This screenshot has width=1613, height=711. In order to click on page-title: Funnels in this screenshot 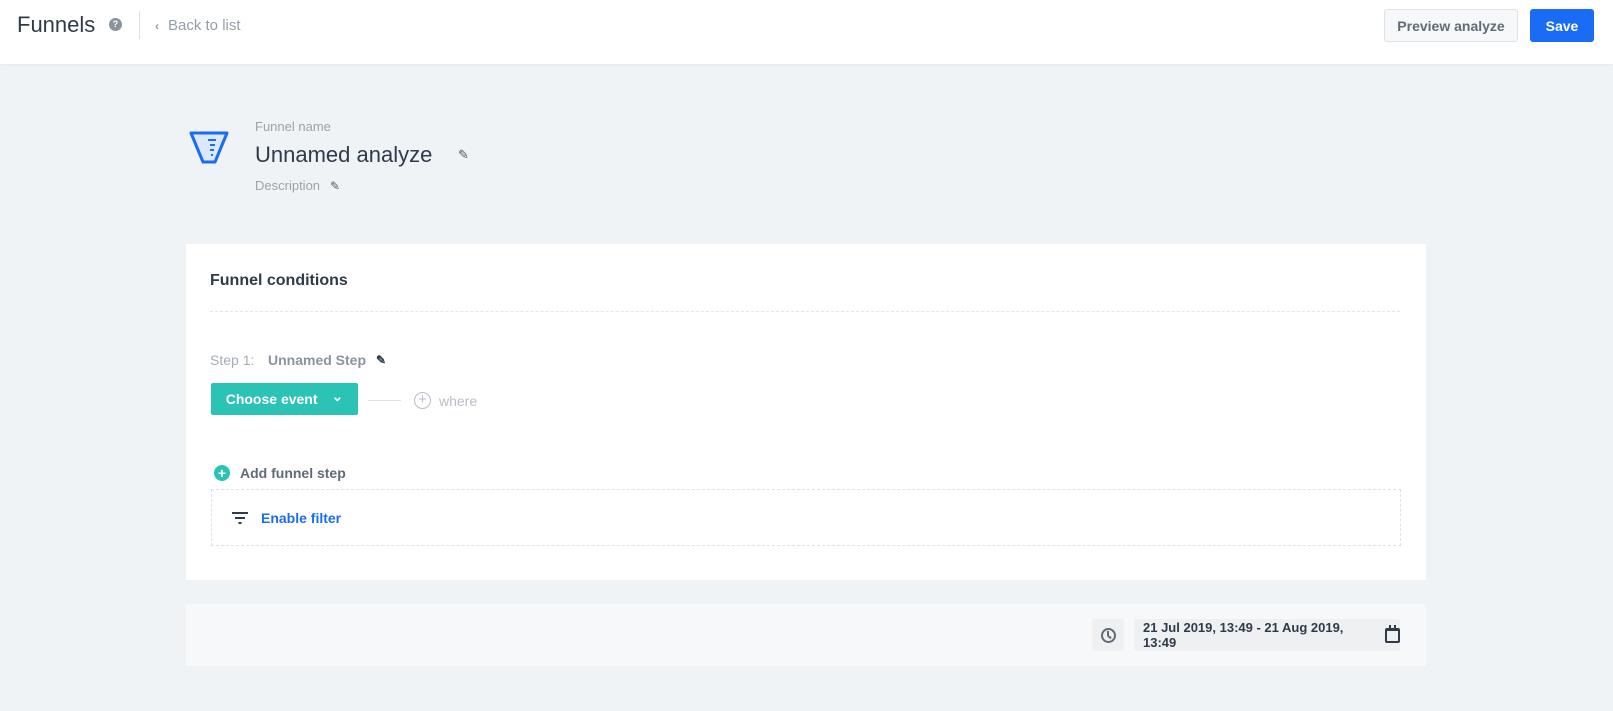, I will do `click(56, 24)`.